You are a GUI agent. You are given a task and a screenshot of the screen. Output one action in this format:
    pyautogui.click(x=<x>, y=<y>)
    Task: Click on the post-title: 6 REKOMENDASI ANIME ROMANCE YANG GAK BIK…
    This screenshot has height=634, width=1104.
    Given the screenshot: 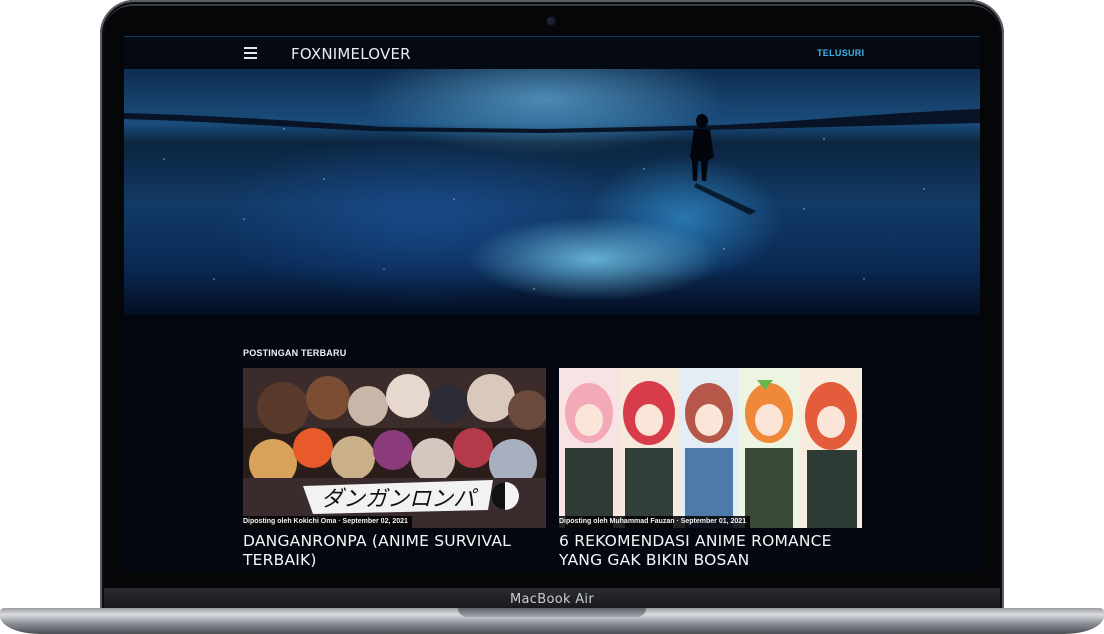 What is the action you would take?
    pyautogui.click(x=709, y=551)
    